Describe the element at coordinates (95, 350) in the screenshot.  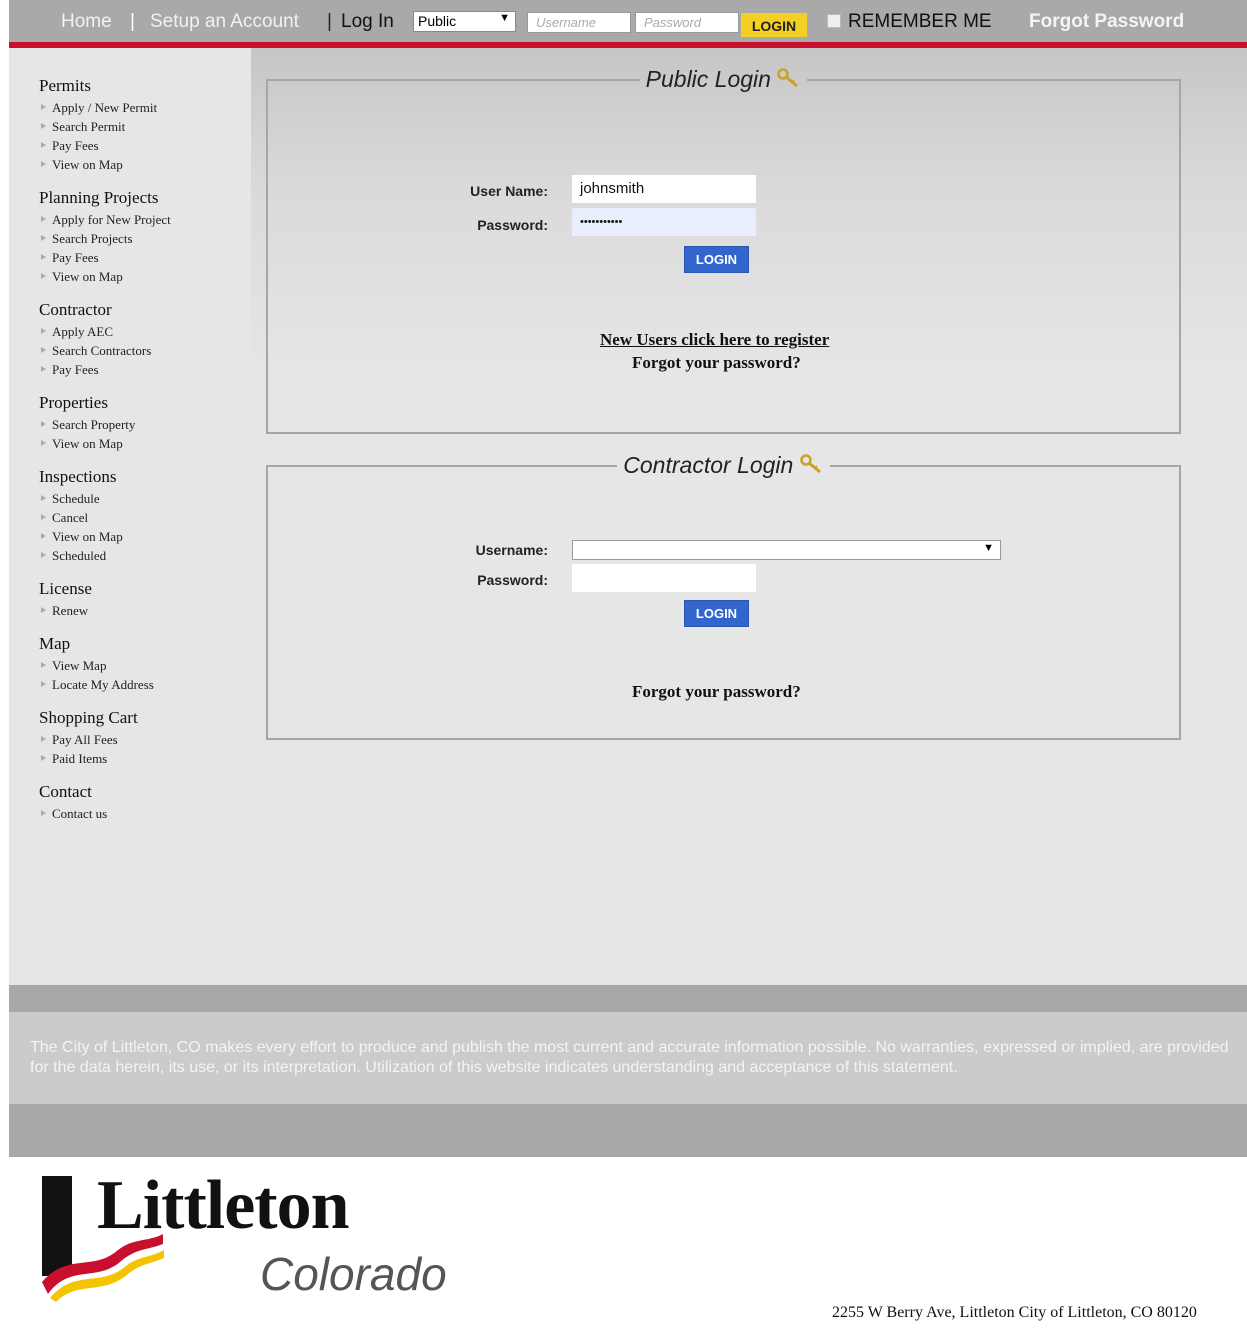
I see `sidebar-item-search-contractors: Search Contractors` at that location.